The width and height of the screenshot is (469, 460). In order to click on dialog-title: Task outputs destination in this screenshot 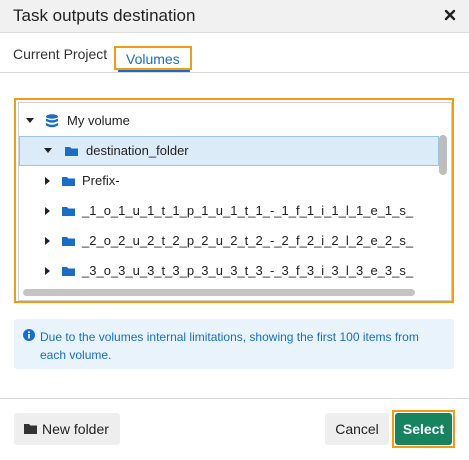, I will do `click(104, 15)`.